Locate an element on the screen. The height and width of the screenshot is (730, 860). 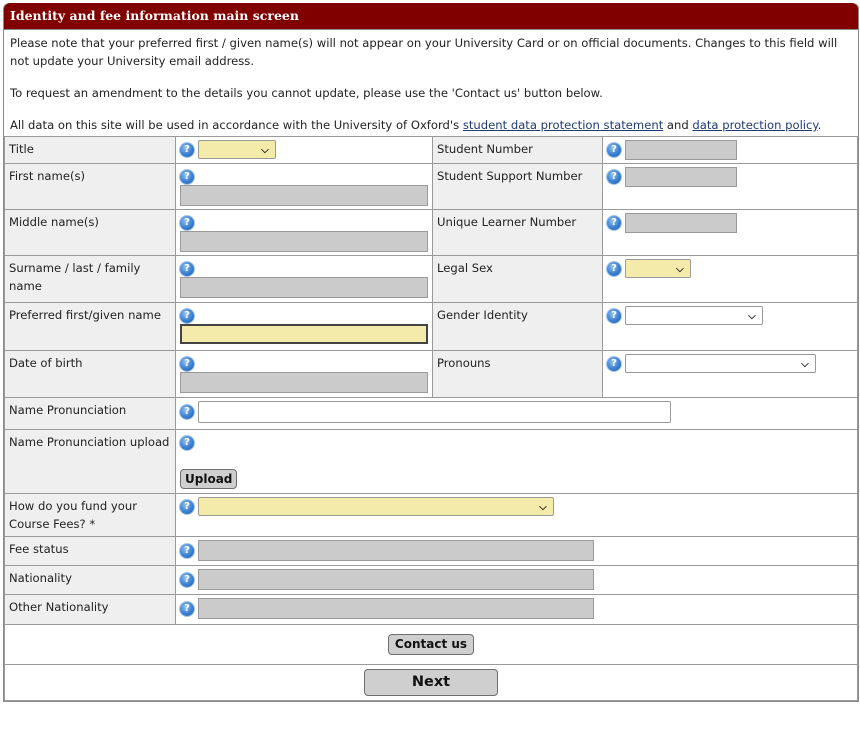
student-number-field is located at coordinates (680, 150).